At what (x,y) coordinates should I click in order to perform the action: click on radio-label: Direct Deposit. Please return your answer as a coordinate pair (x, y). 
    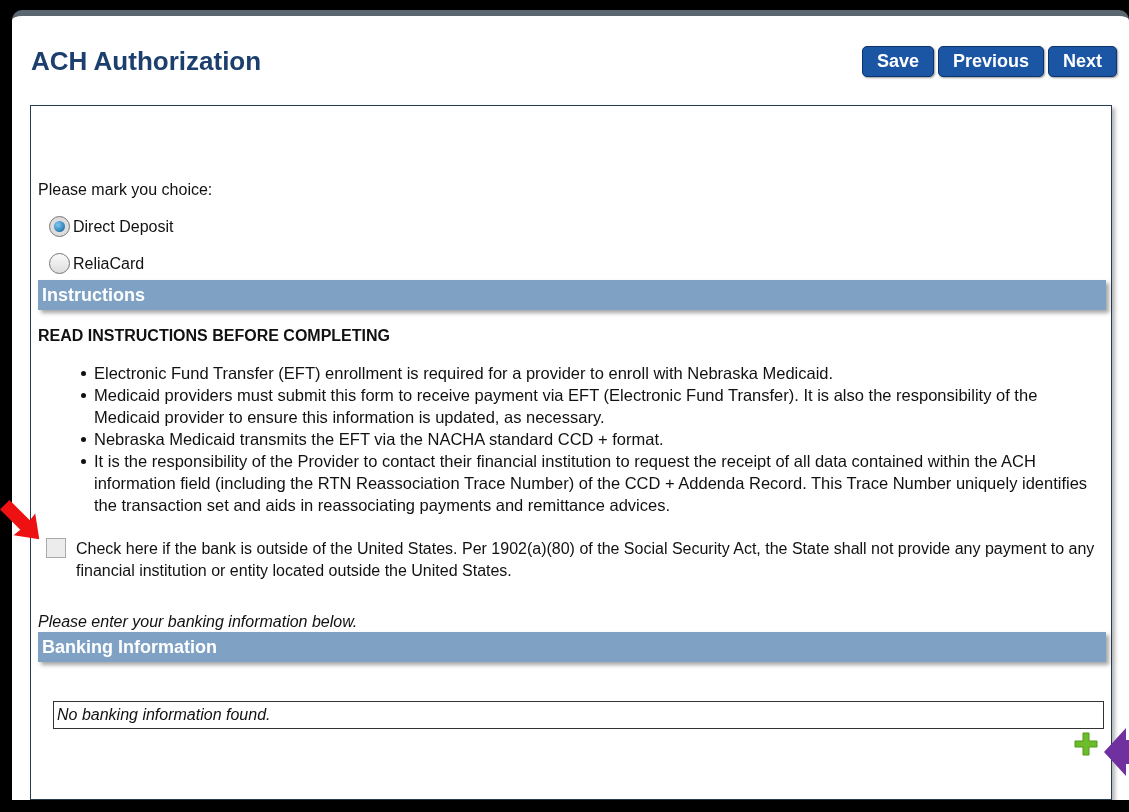
    Looking at the image, I should click on (123, 226).